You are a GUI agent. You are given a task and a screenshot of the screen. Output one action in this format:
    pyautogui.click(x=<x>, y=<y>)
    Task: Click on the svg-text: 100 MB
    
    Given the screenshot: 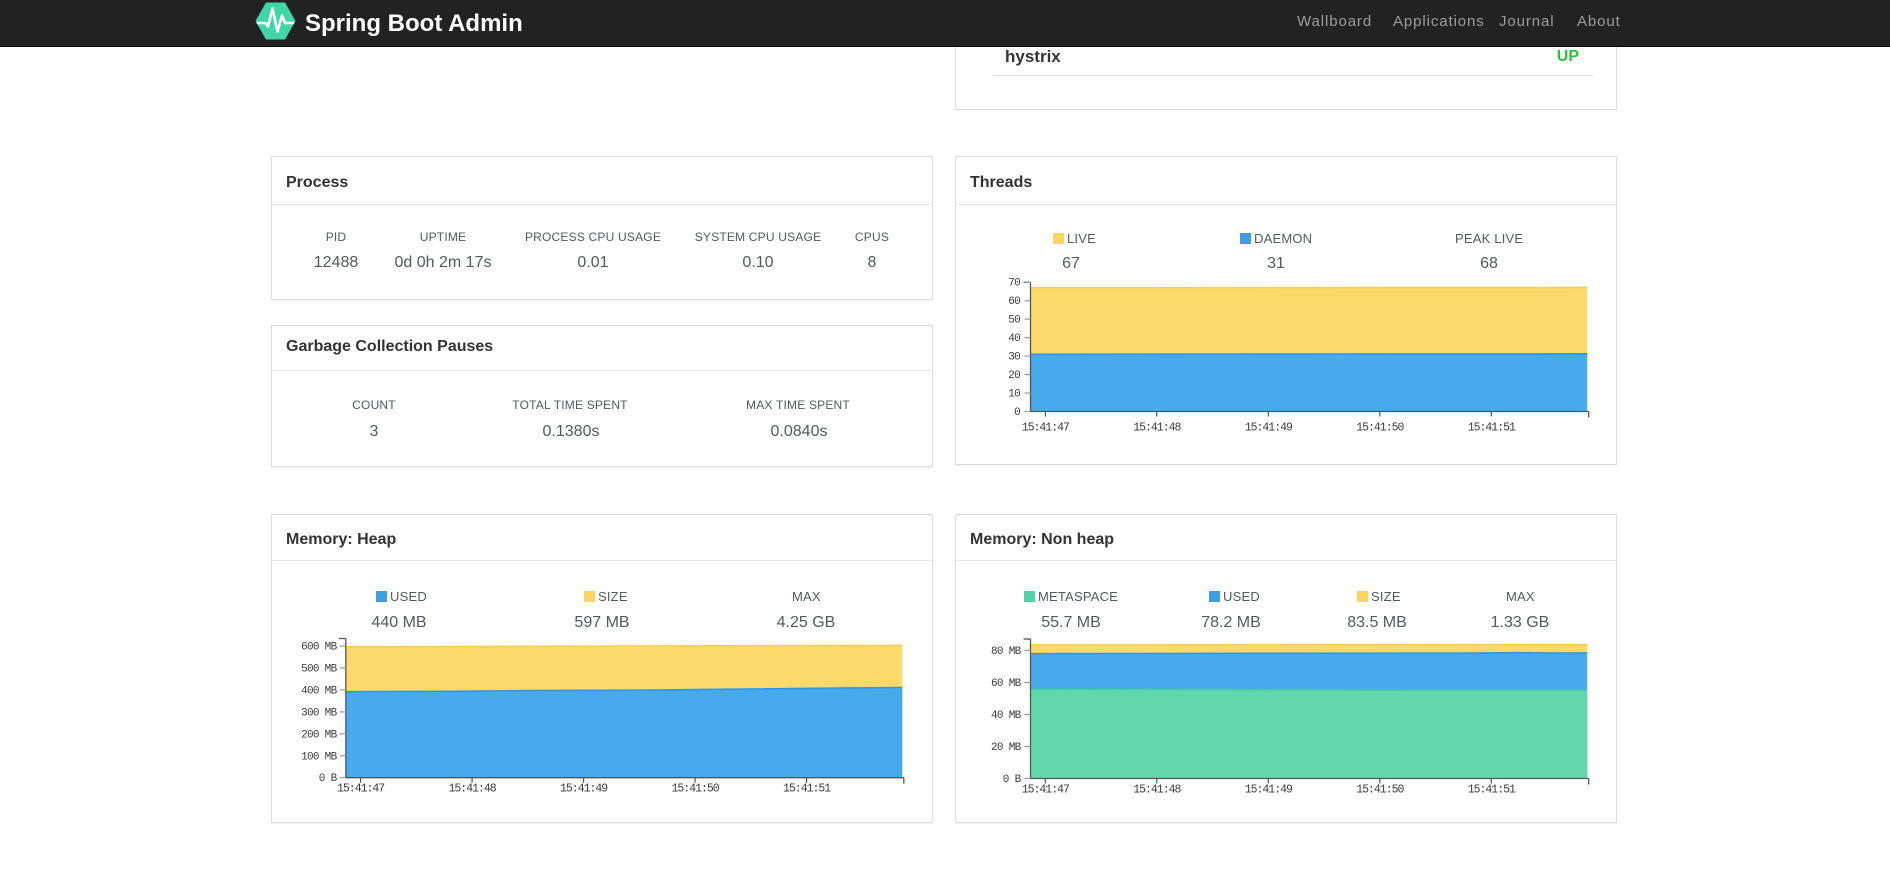 What is the action you would take?
    pyautogui.click(x=319, y=757)
    